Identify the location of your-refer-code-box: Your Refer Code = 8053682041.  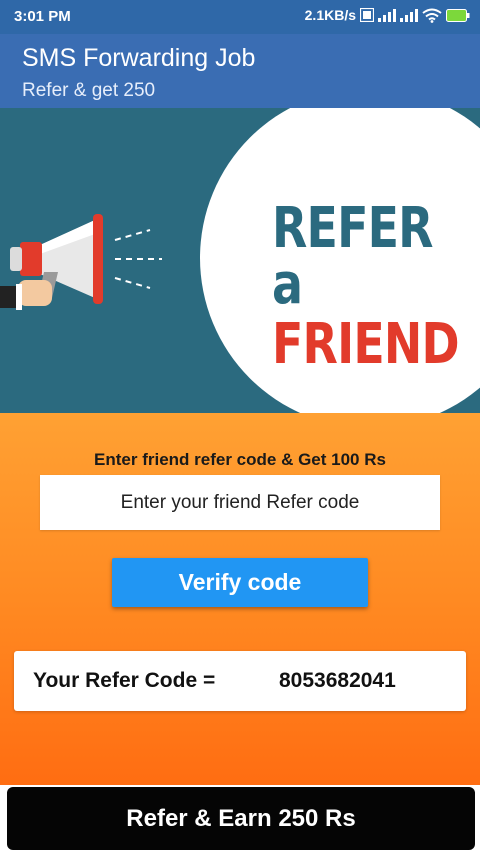
(240, 681).